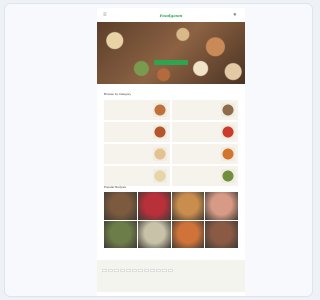  I want to click on popular-grid, so click(171, 220).